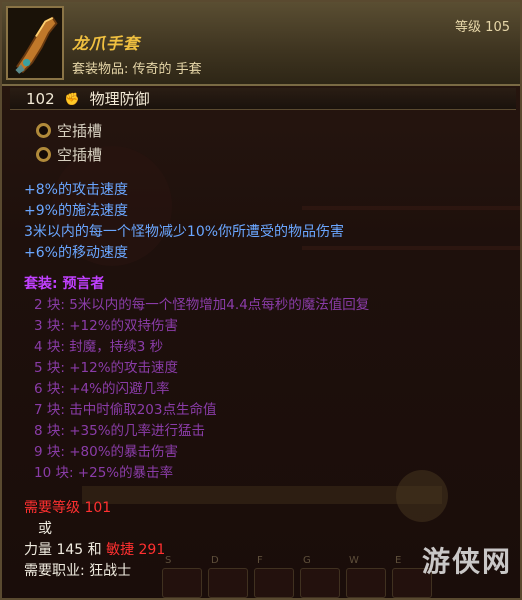 The width and height of the screenshot is (522, 600). Describe the element at coordinates (40, 98) in the screenshot. I see `armor-value: 102` at that location.